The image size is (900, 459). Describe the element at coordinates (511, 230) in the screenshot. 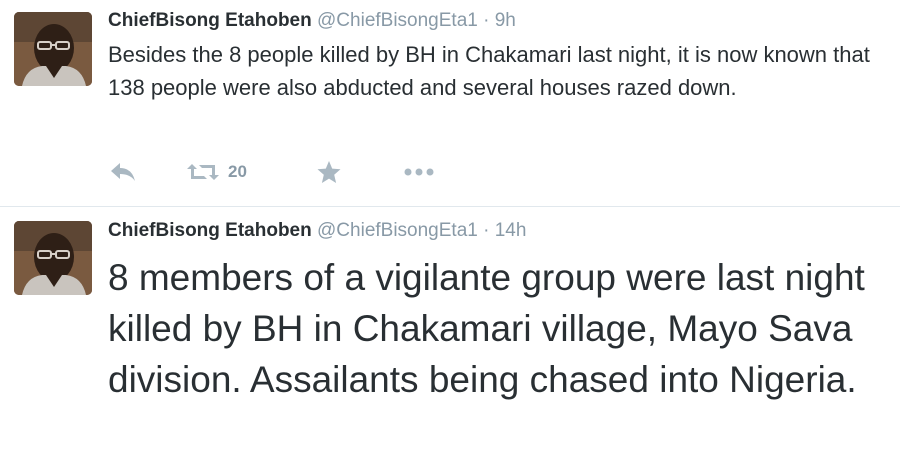

I see `tweet-timestamp: 14h` at that location.